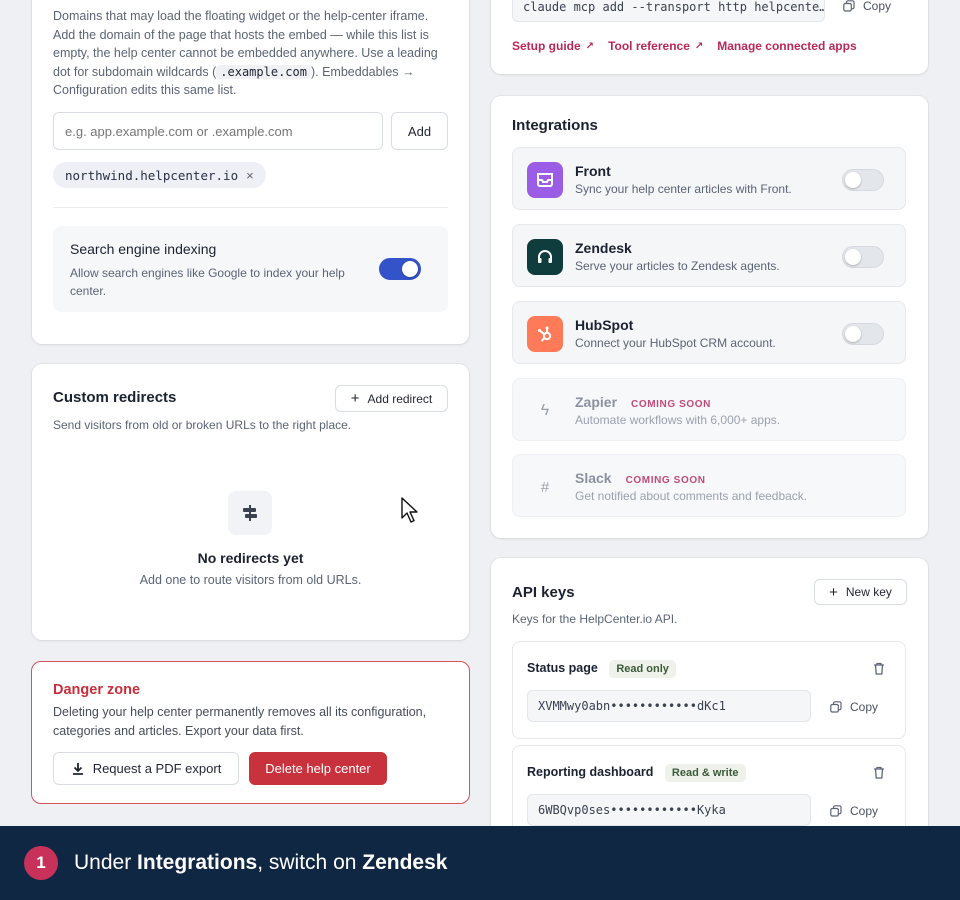  Describe the element at coordinates (250, 580) in the screenshot. I see `empty-state-description: Add one to route visitors from old URLs.` at that location.